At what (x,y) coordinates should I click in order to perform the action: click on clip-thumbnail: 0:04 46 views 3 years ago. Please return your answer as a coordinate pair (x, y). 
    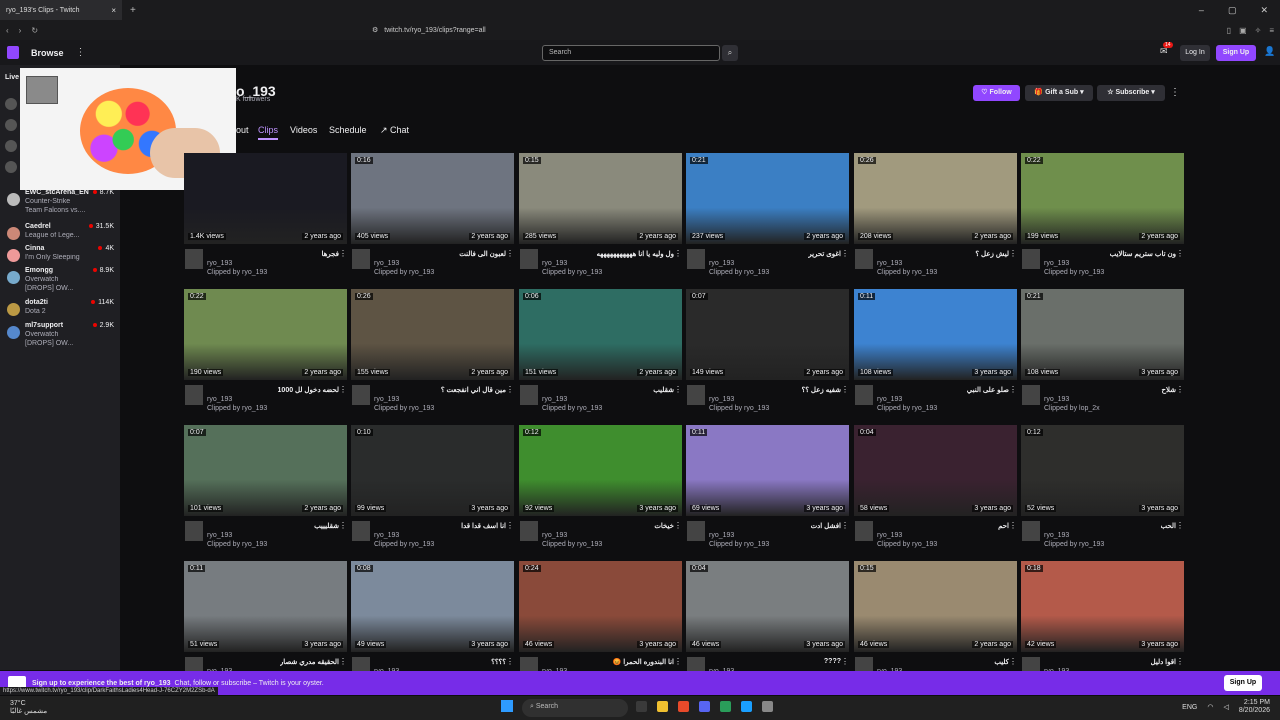
    Looking at the image, I should click on (767, 606).